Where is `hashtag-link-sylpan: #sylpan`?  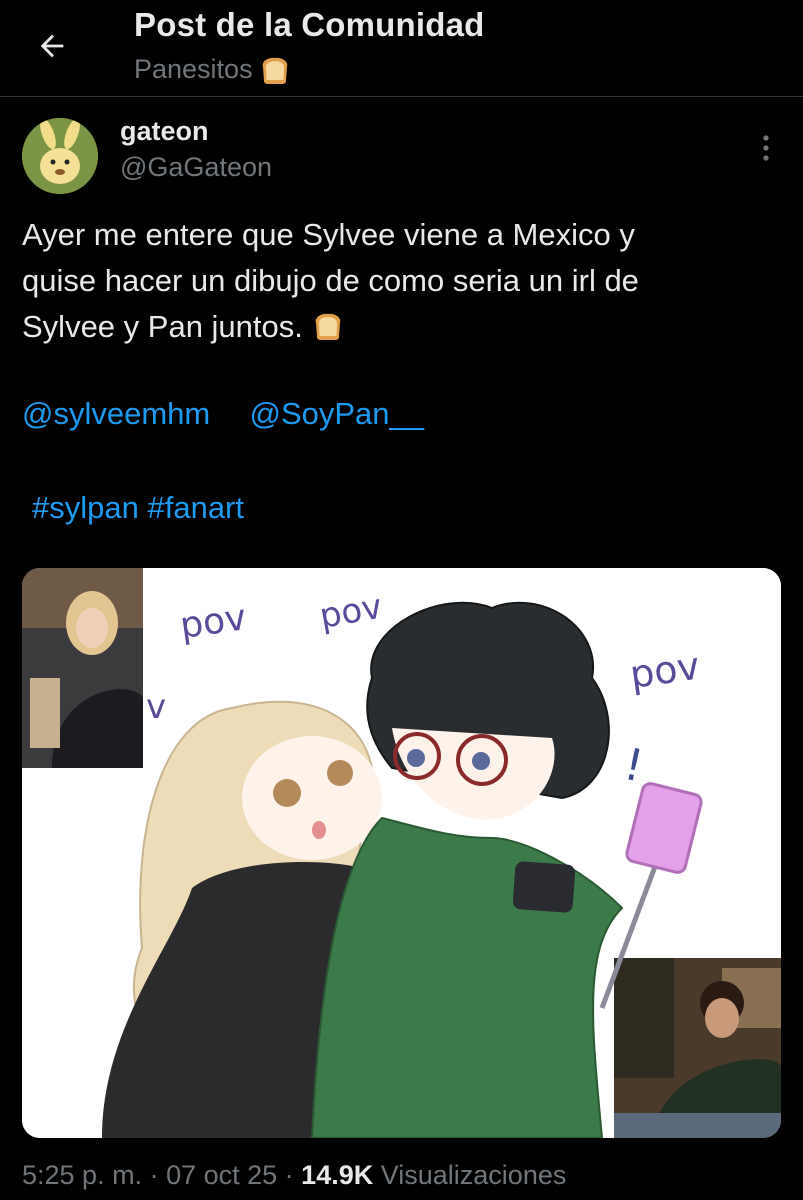
hashtag-link-sylpan: #sylpan is located at coordinates (85, 507).